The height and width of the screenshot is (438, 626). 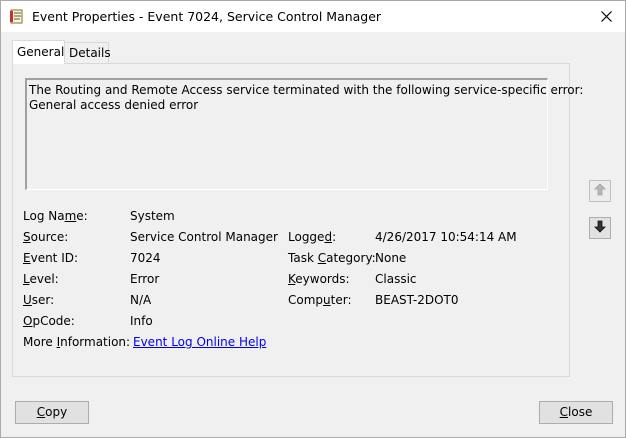 I want to click on next-event-button, so click(x=600, y=228).